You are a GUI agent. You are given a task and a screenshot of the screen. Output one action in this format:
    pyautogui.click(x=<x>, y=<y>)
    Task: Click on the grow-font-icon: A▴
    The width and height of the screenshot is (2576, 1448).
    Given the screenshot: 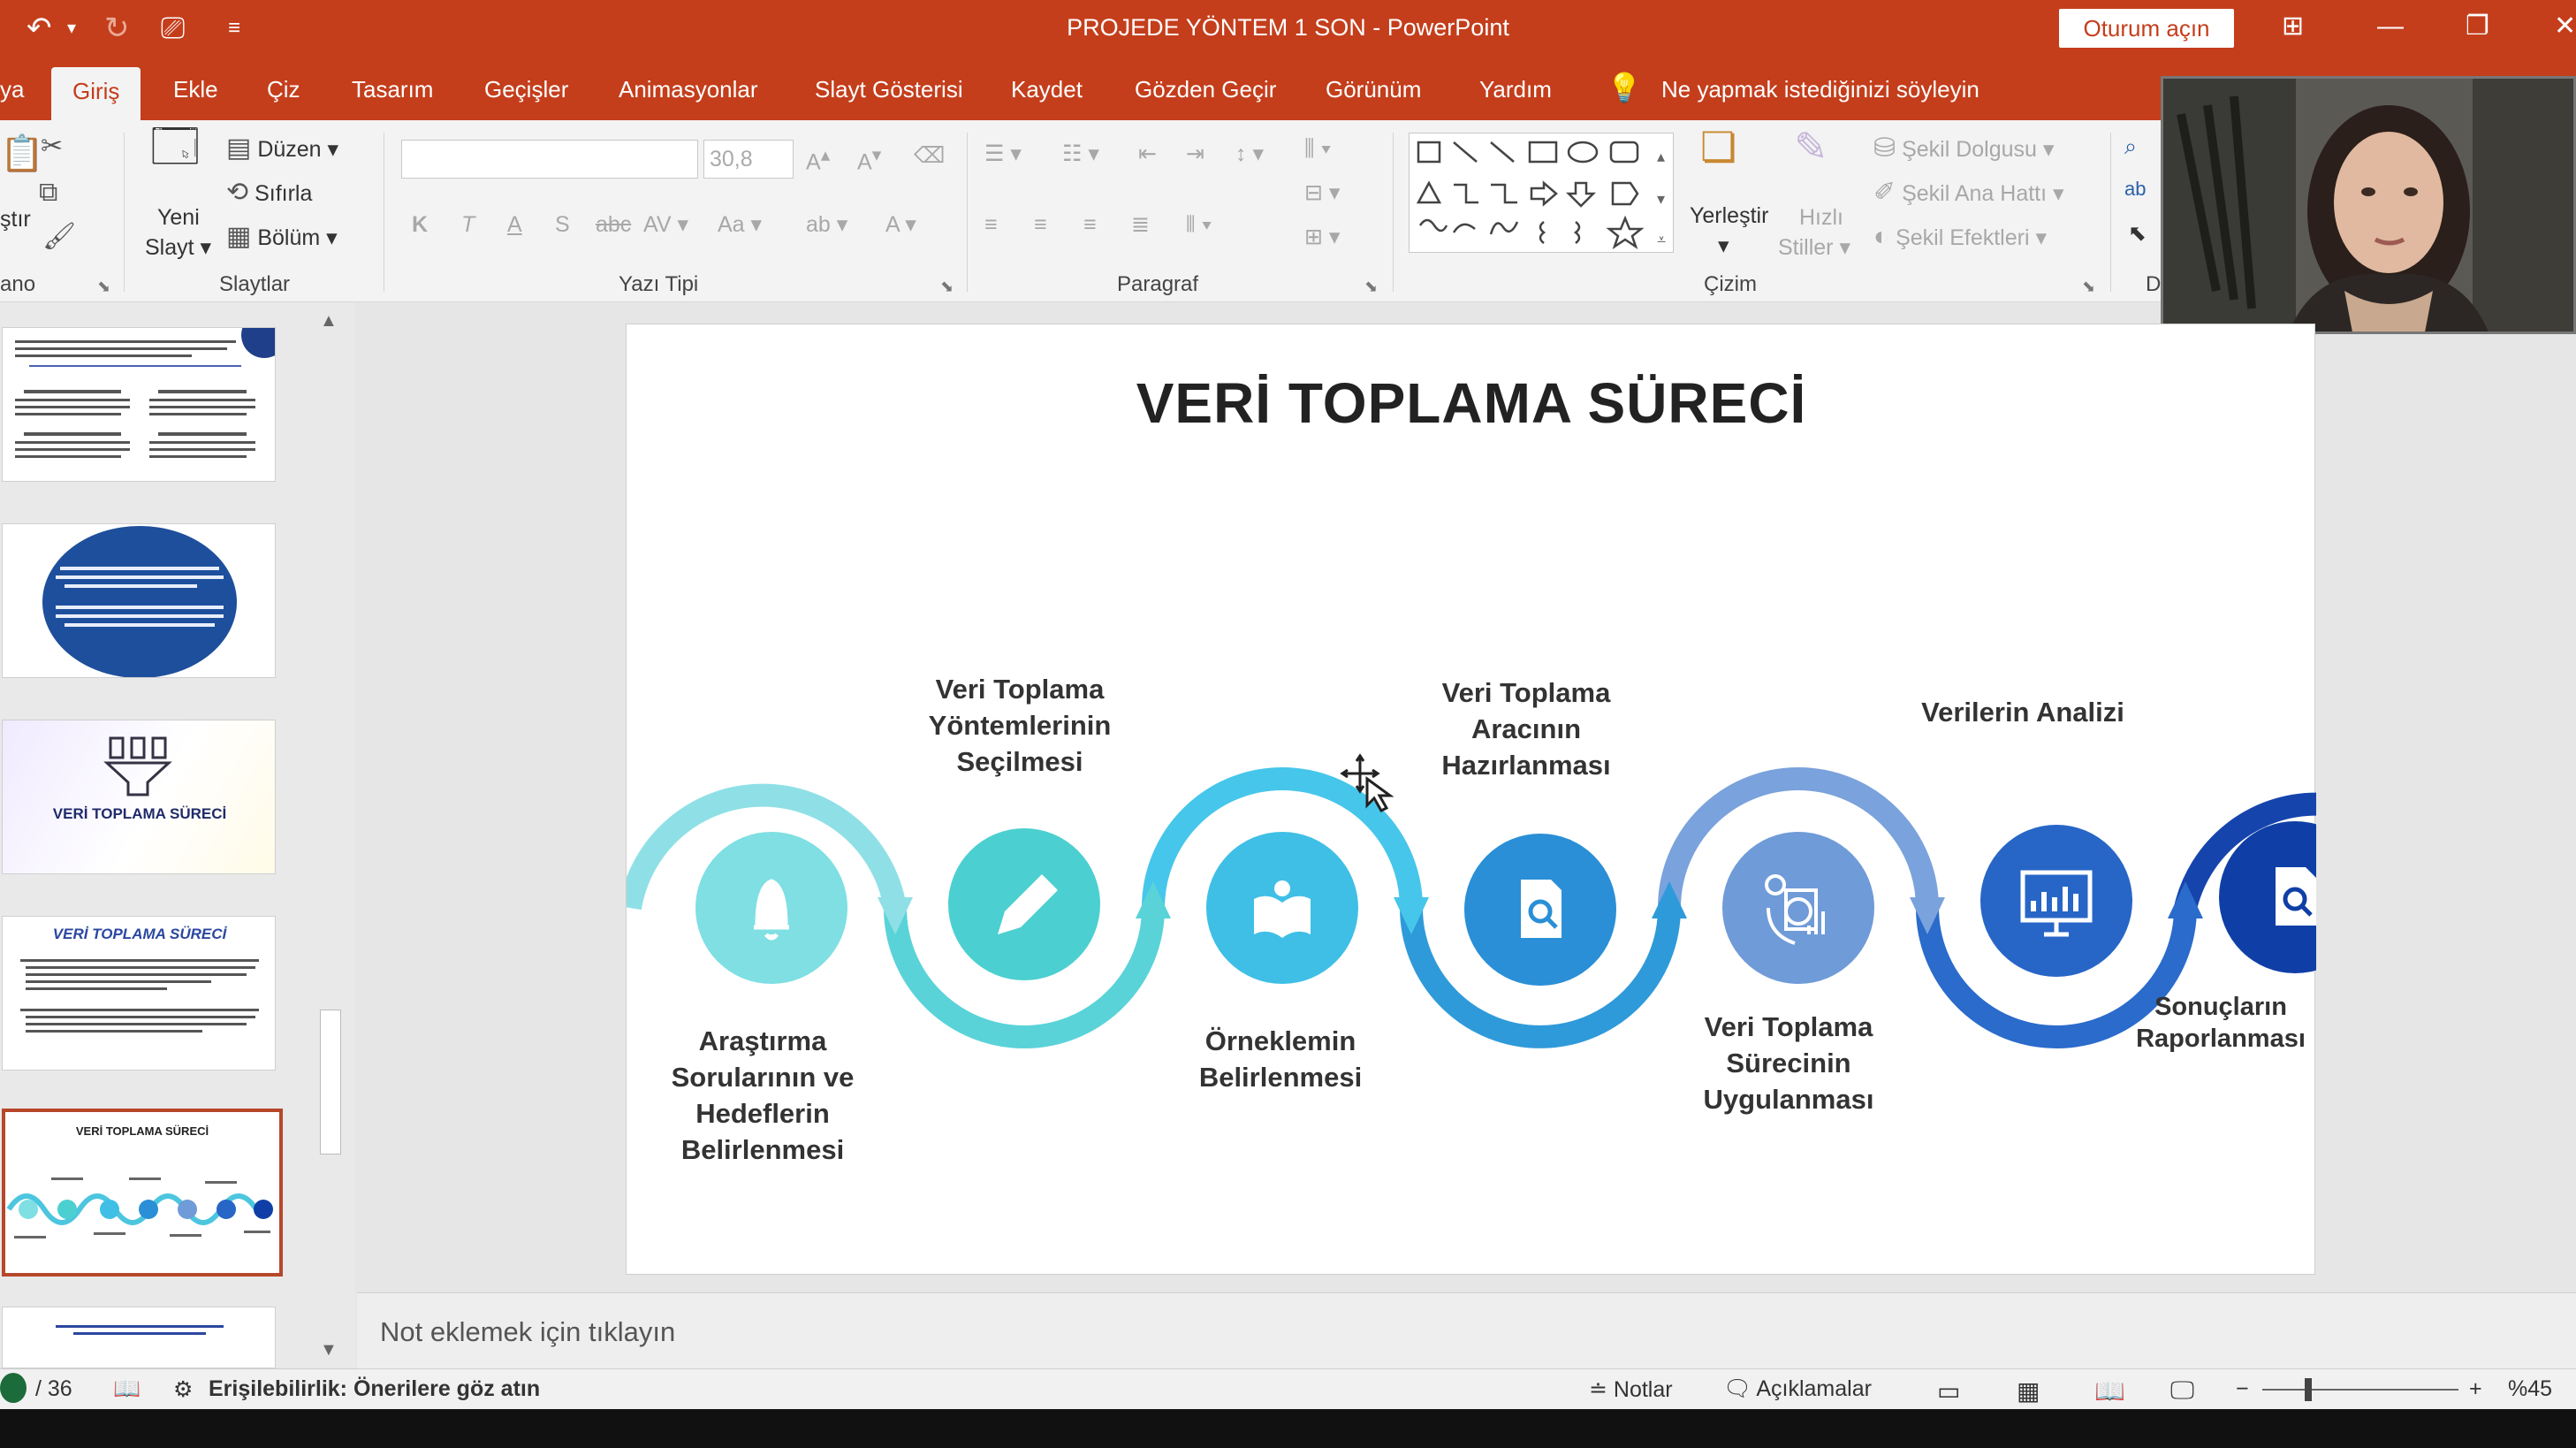 What is the action you would take?
    pyautogui.click(x=818, y=158)
    